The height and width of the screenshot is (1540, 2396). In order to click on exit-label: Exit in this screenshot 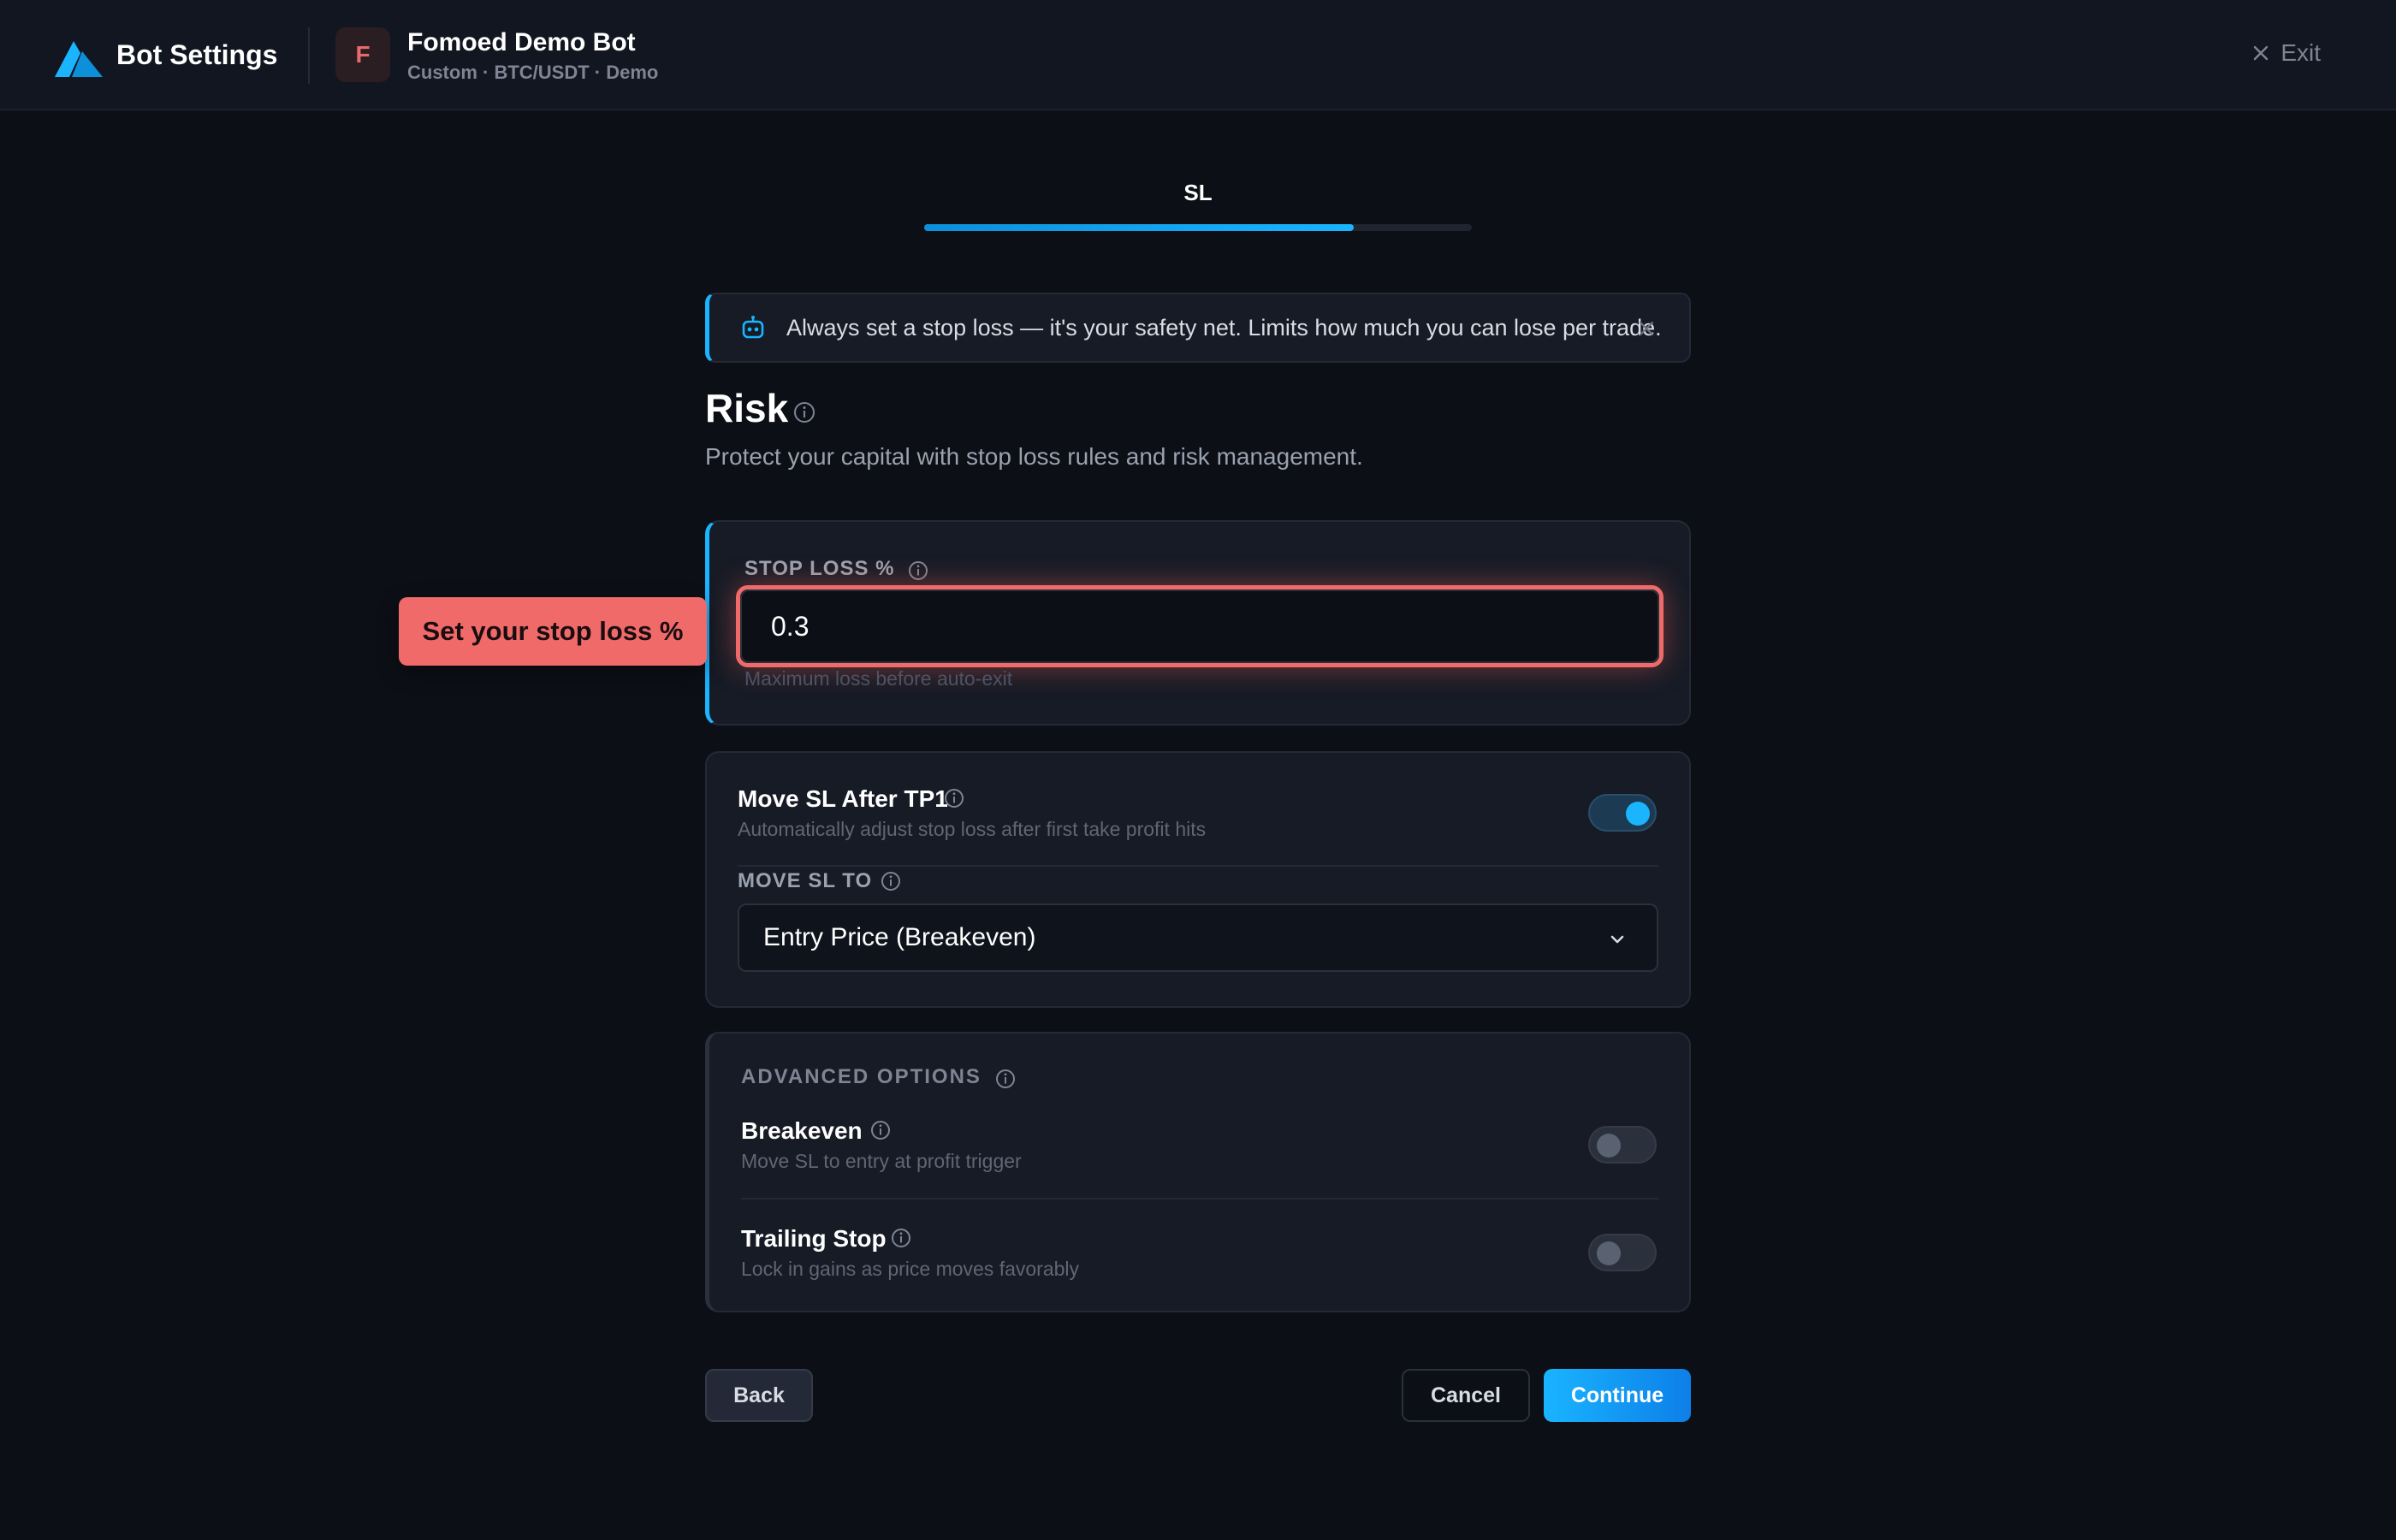, I will do `click(2300, 52)`.